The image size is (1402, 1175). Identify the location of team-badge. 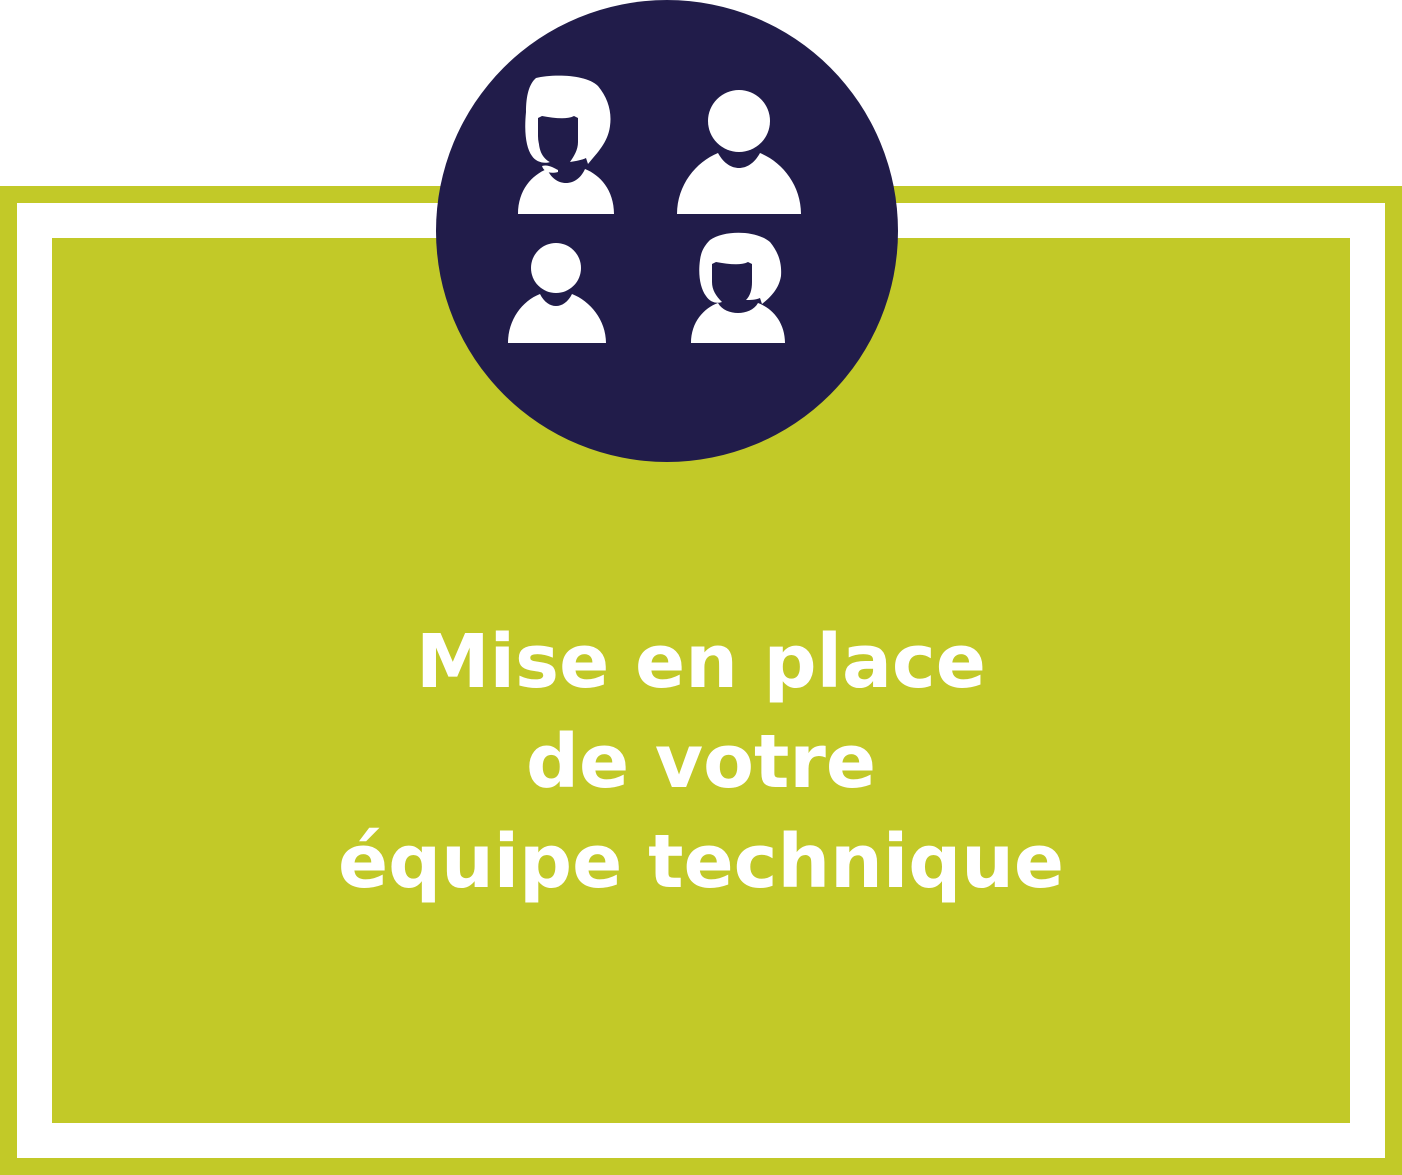
(667, 231).